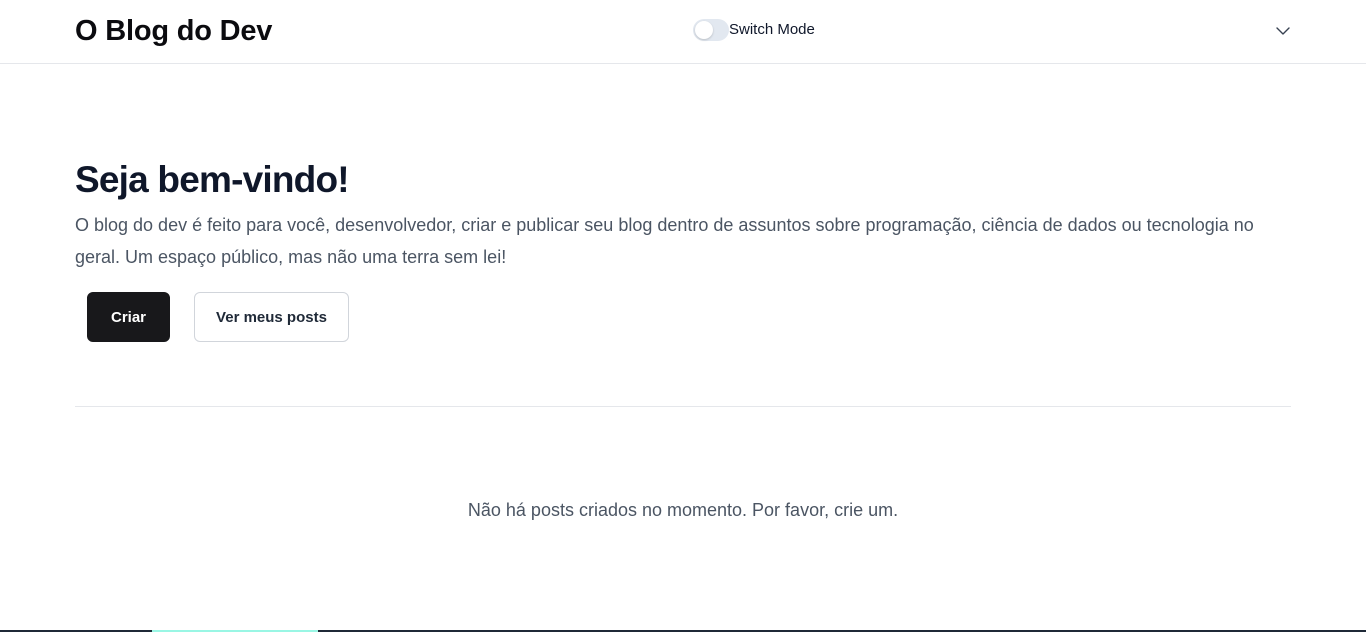  I want to click on chevron-down-icon, so click(1283, 31).